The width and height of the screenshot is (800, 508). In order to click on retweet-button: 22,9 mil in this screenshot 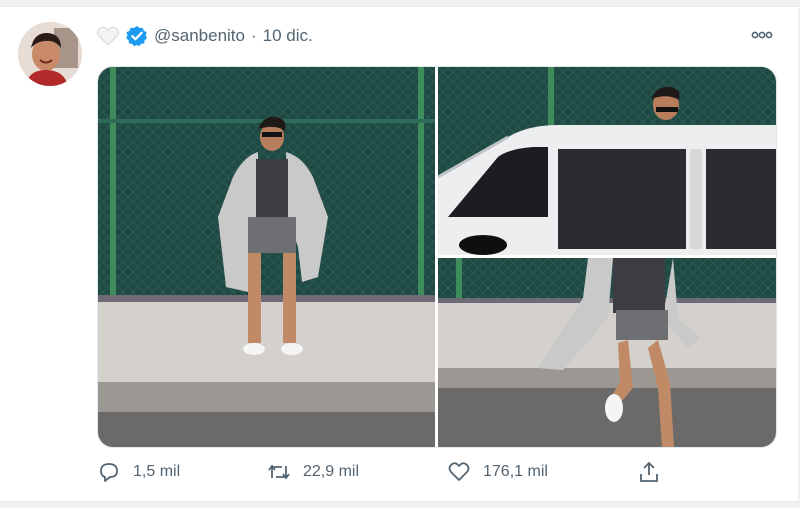, I will do `click(313, 472)`.